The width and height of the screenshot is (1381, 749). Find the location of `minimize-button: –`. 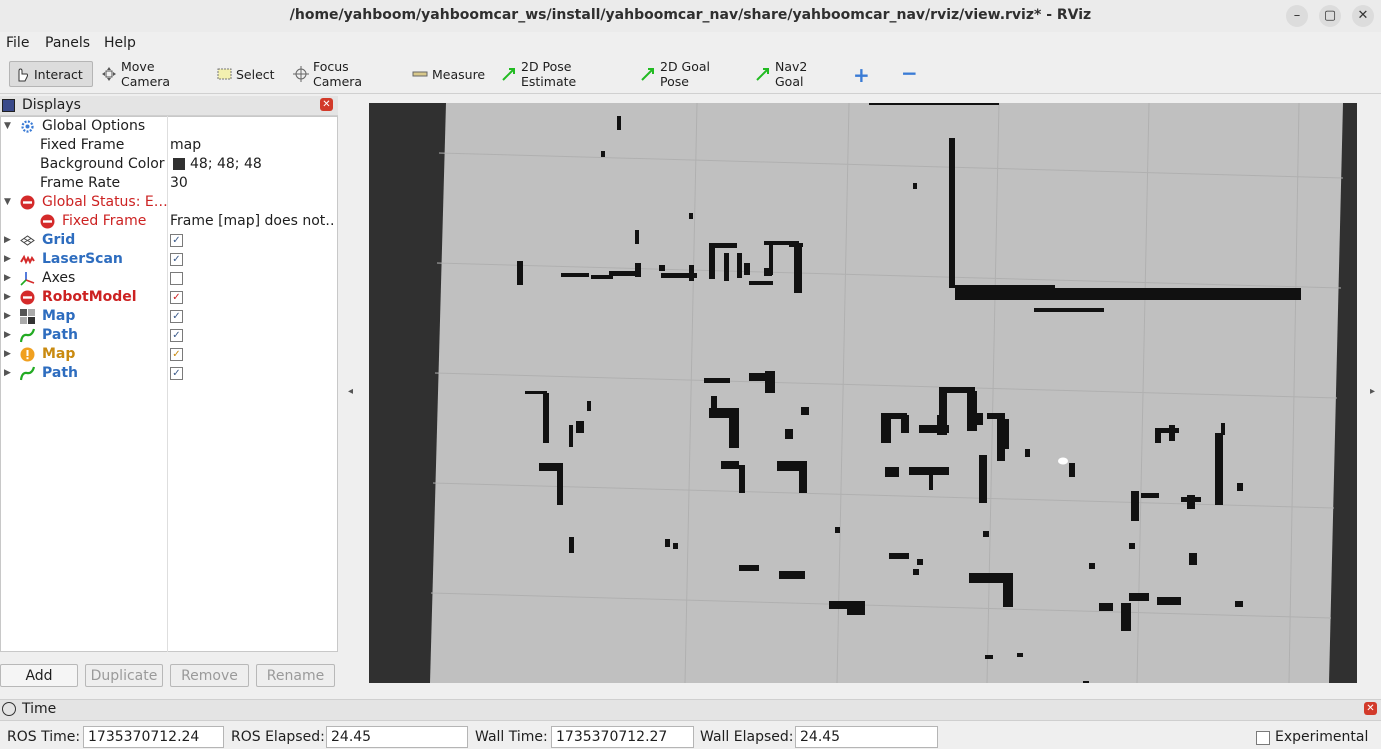

minimize-button: – is located at coordinates (1297, 16).